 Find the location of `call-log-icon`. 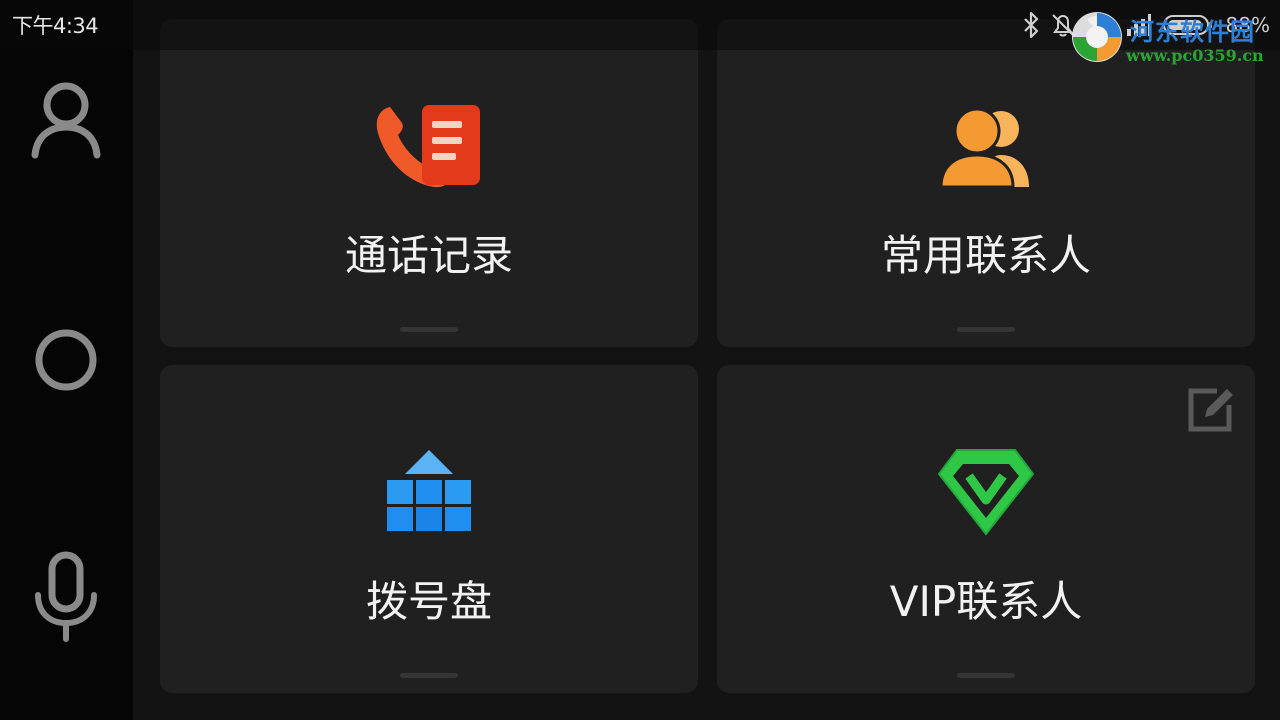

call-log-icon is located at coordinates (429, 146).